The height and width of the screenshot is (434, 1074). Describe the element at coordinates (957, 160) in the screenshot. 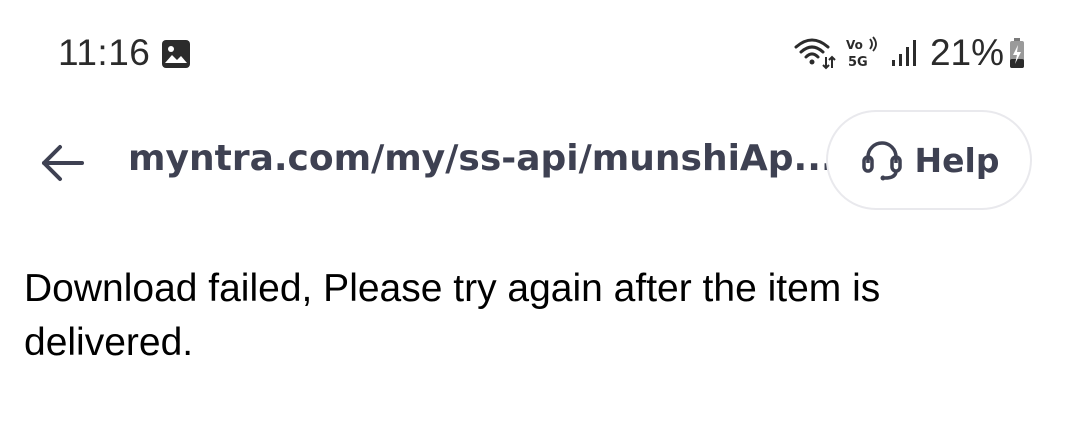

I see `help-label: Help` at that location.